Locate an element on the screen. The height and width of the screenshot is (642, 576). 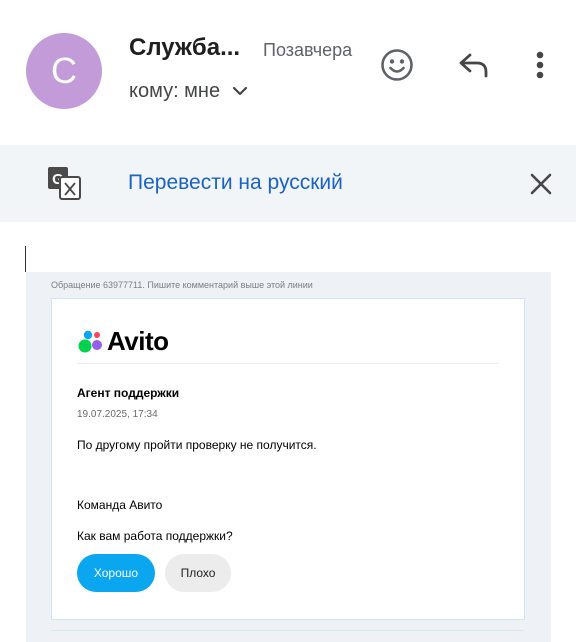
translate-to-russian-link: Перевести на русский is located at coordinates (235, 183).